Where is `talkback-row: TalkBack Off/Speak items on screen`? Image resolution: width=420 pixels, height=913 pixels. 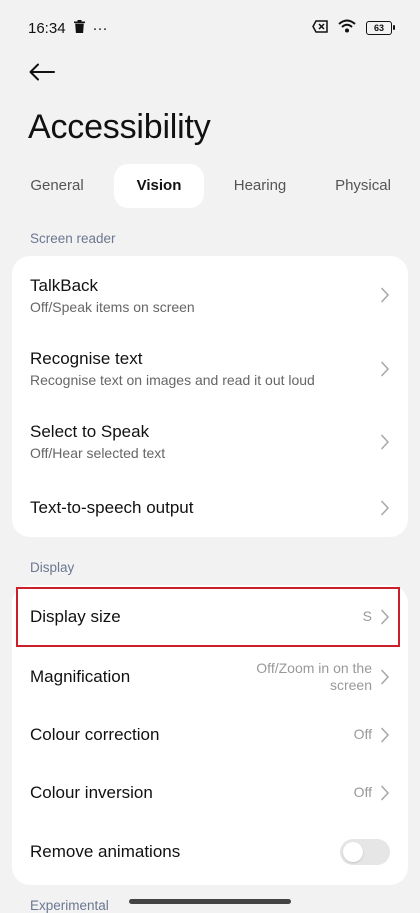 talkback-row: TalkBack Off/Speak items on screen is located at coordinates (210, 295).